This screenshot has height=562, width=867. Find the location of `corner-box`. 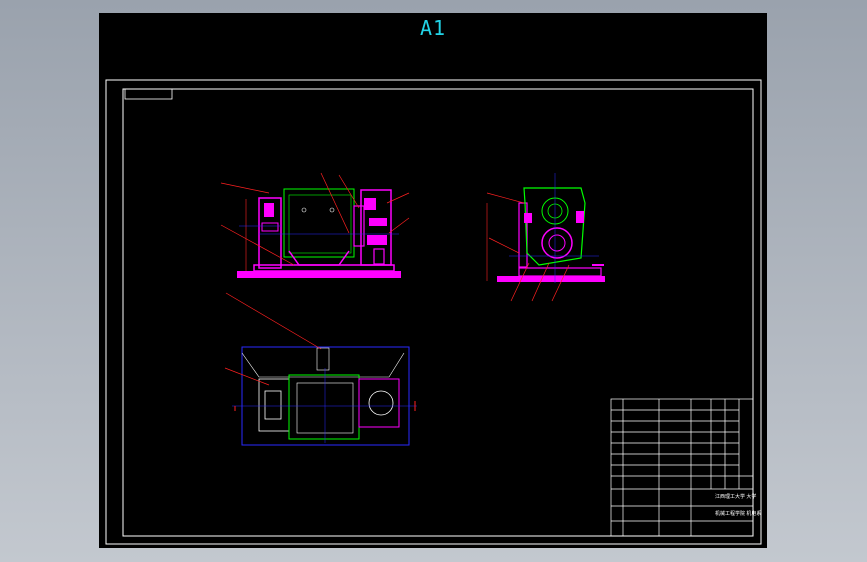

corner-box is located at coordinates (148, 94).